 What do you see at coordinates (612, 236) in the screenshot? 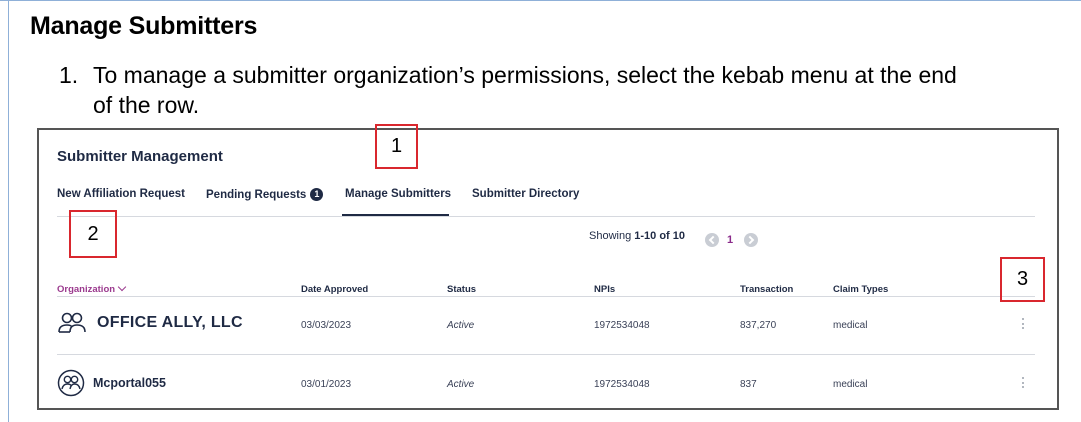
I see `pagination-prefix: Showing` at bounding box center [612, 236].